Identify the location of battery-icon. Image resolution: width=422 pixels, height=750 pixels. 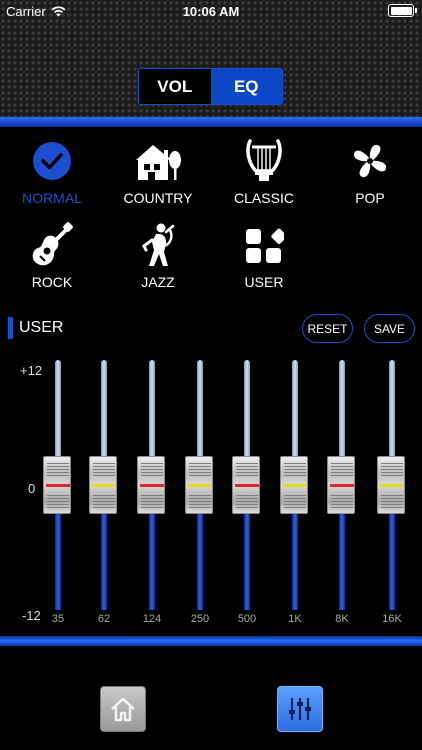
(402, 10).